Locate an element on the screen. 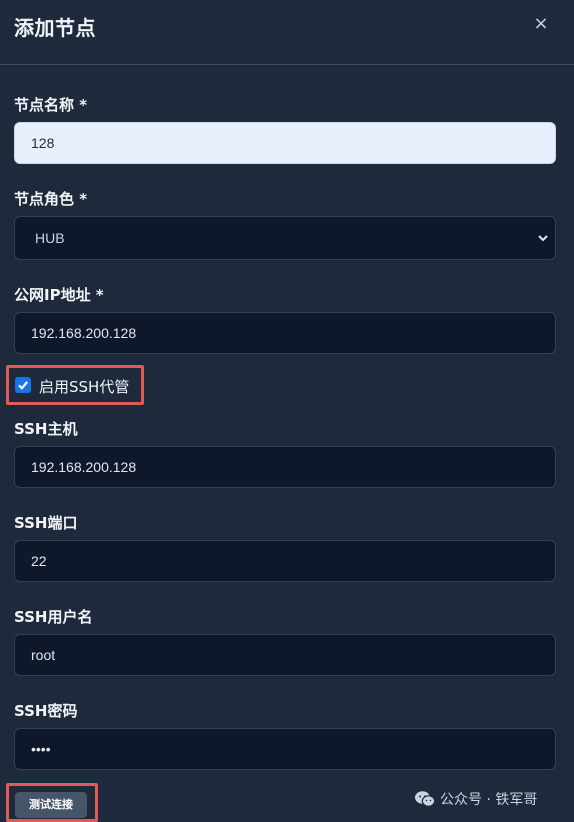 This screenshot has width=574, height=822. ssh-proxy-highlight: 启用SSH代管 is located at coordinates (75, 385).